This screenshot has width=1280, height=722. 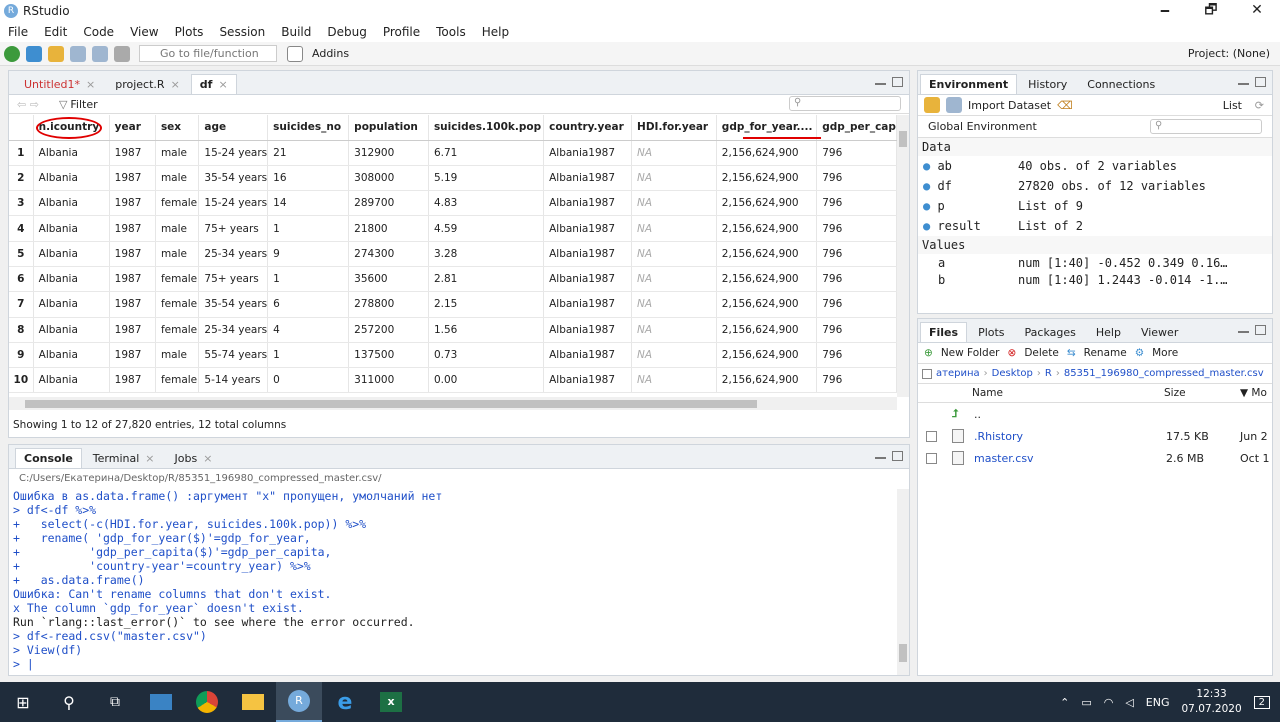 What do you see at coordinates (1095, 206) in the screenshot?
I see `env-data-row: ● p List of 9` at bounding box center [1095, 206].